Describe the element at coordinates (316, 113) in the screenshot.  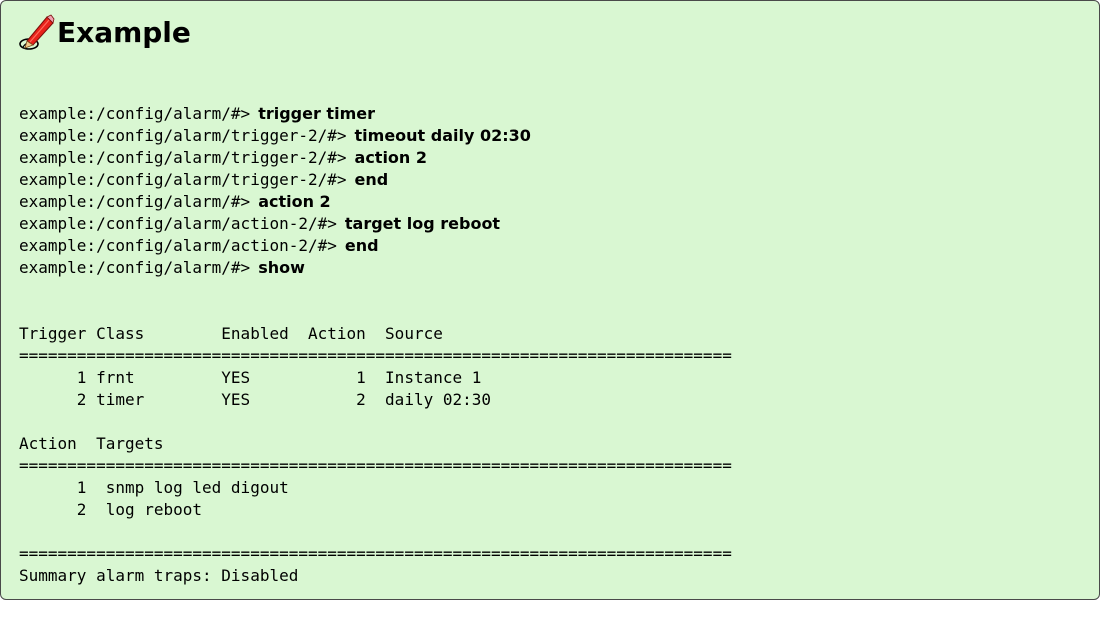
I see `cli-command: trigger timer` at that location.